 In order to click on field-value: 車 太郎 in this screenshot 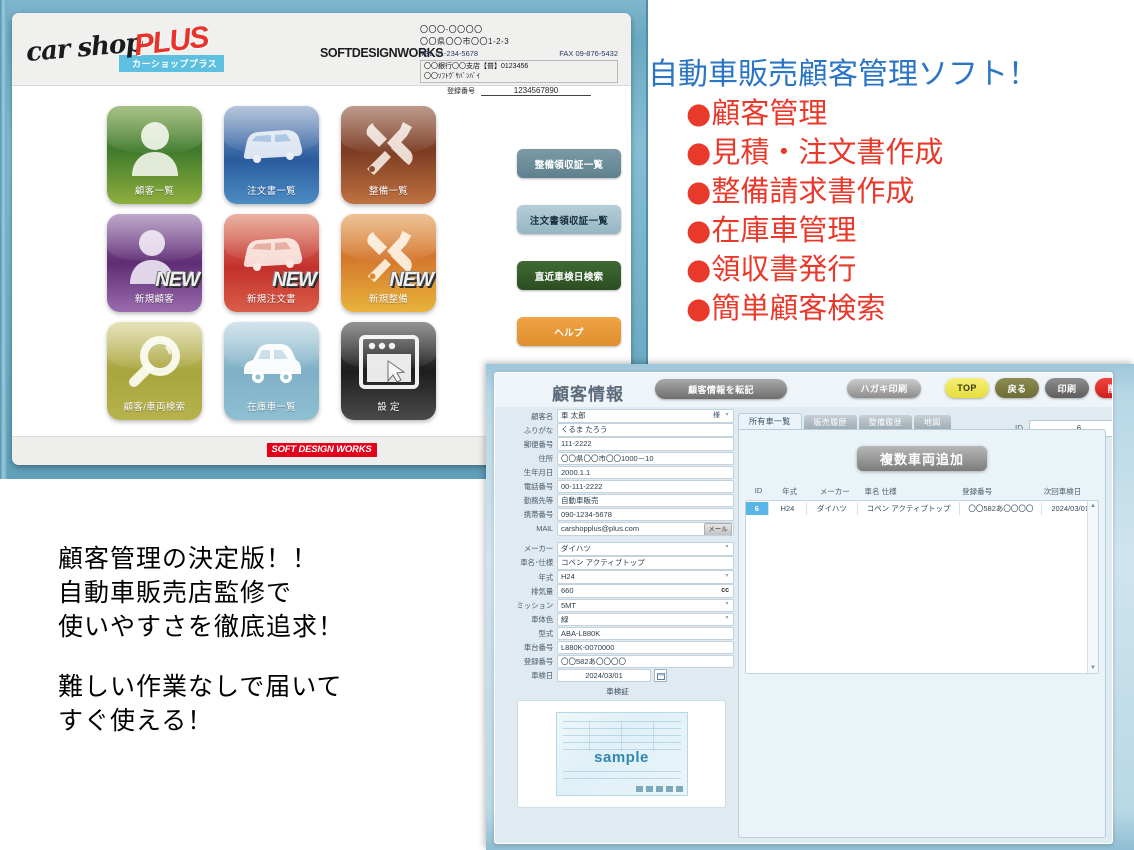, I will do `click(573, 416)`.